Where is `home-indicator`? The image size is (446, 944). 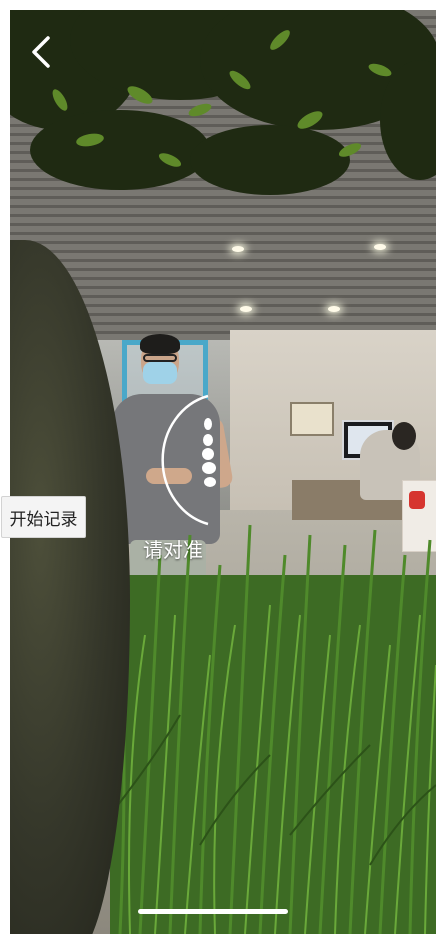
home-indicator is located at coordinates (213, 911).